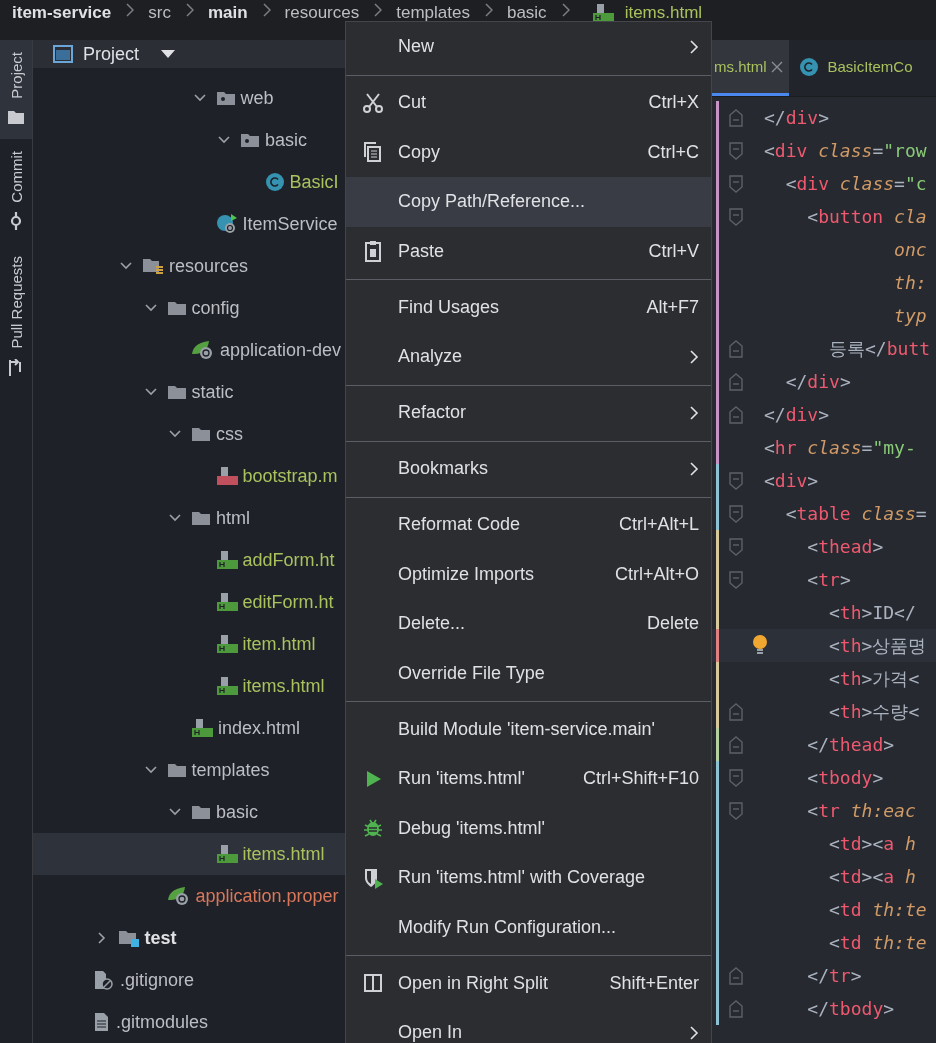 This screenshot has height=1043, width=936. Describe the element at coordinates (528, 673) in the screenshot. I see `menu-item: Override File Type` at that location.